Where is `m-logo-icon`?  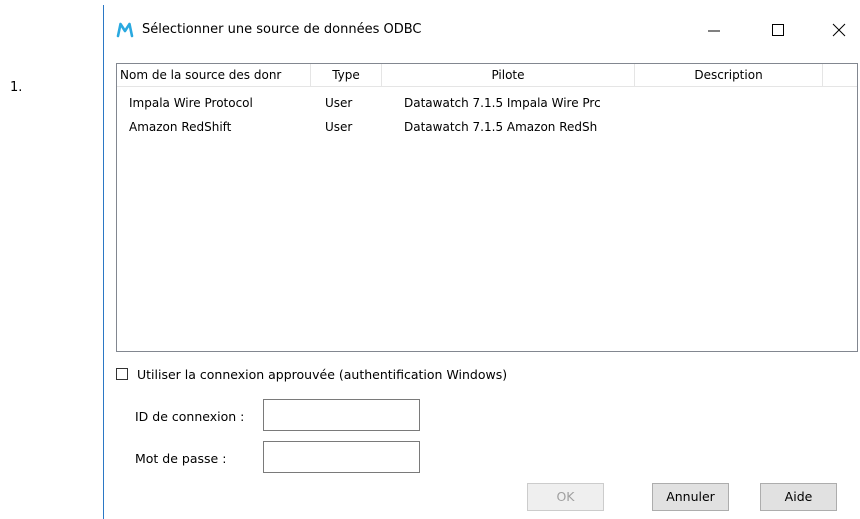
m-logo-icon is located at coordinates (125, 30).